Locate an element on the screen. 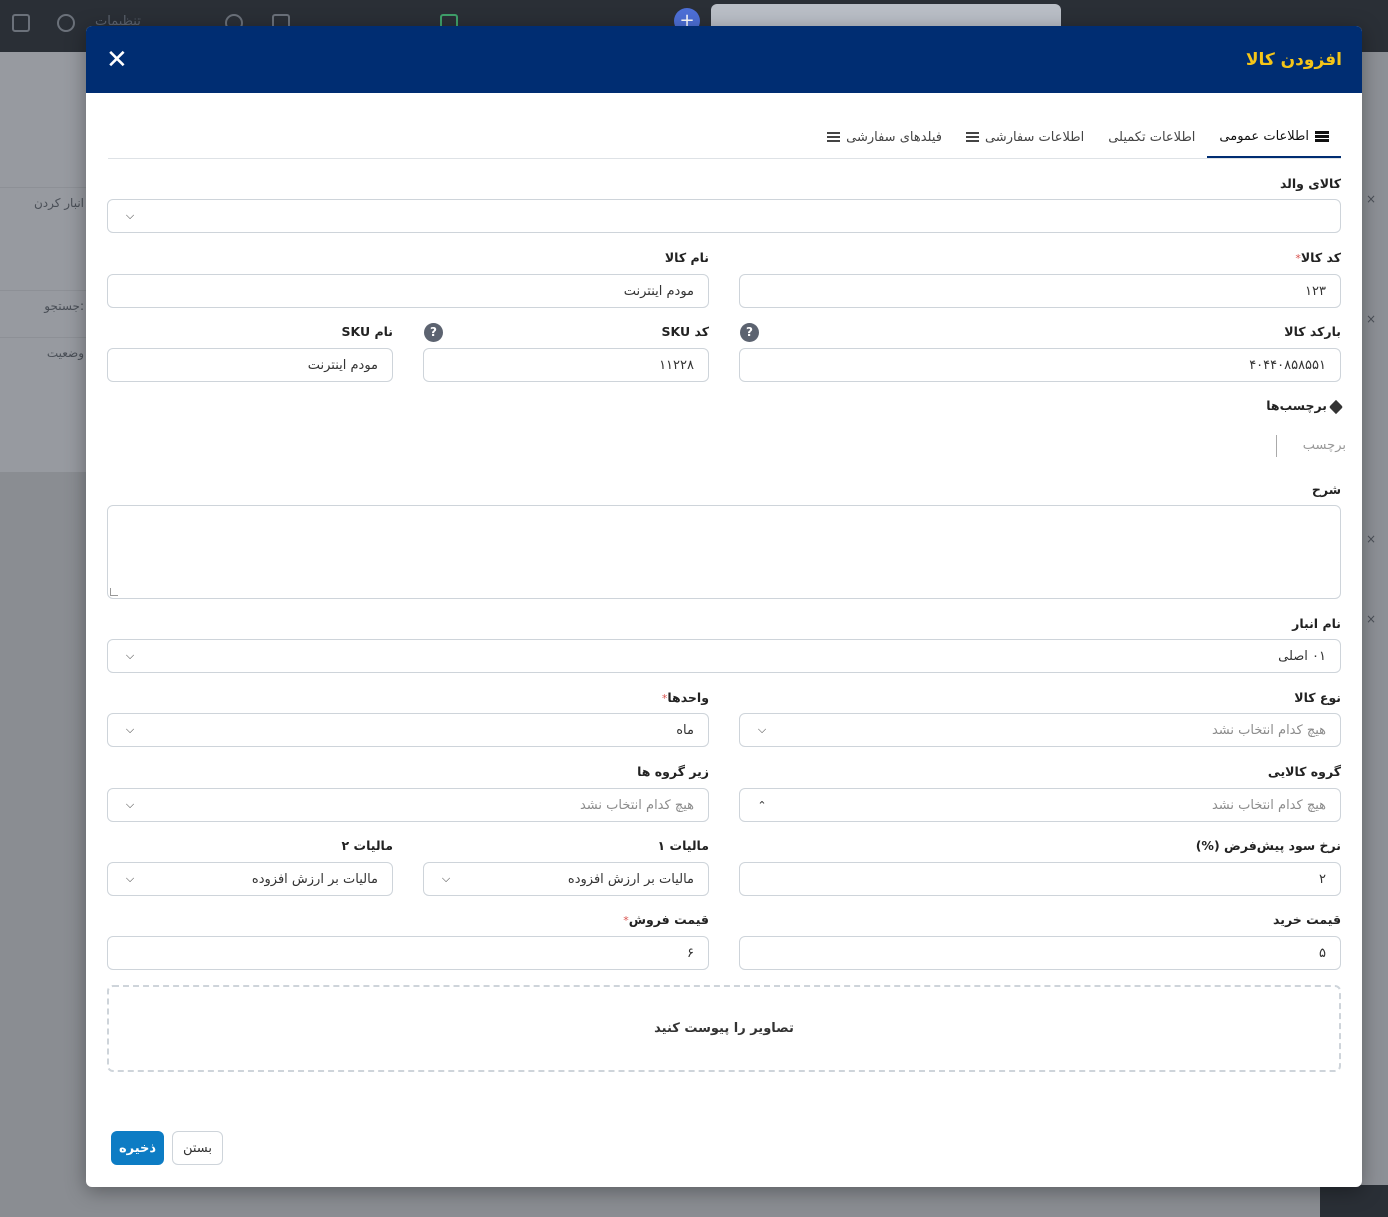 The width and height of the screenshot is (1388, 1217). item-code-input: ۱۲۳ is located at coordinates (1040, 291).